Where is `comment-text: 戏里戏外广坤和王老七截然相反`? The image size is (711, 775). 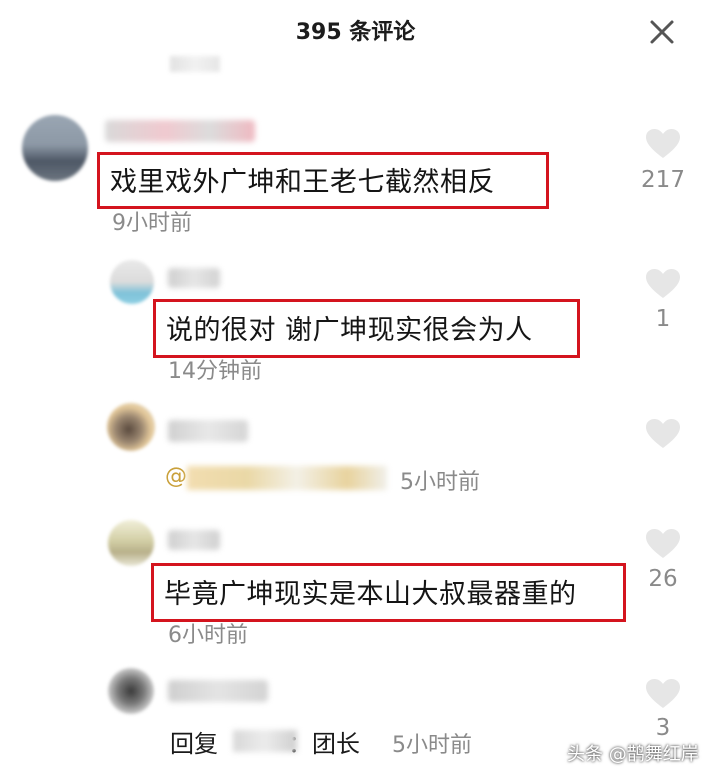 comment-text: 戏里戏外广坤和王老七截然相反 is located at coordinates (302, 182).